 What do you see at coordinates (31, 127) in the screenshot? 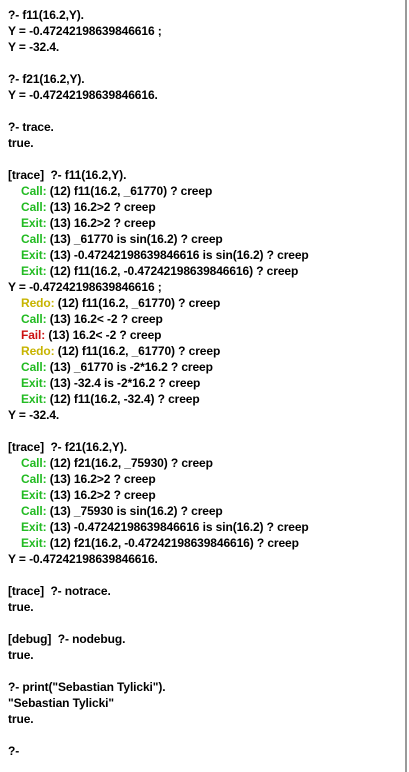
I see `query-line: ?- trace.` at bounding box center [31, 127].